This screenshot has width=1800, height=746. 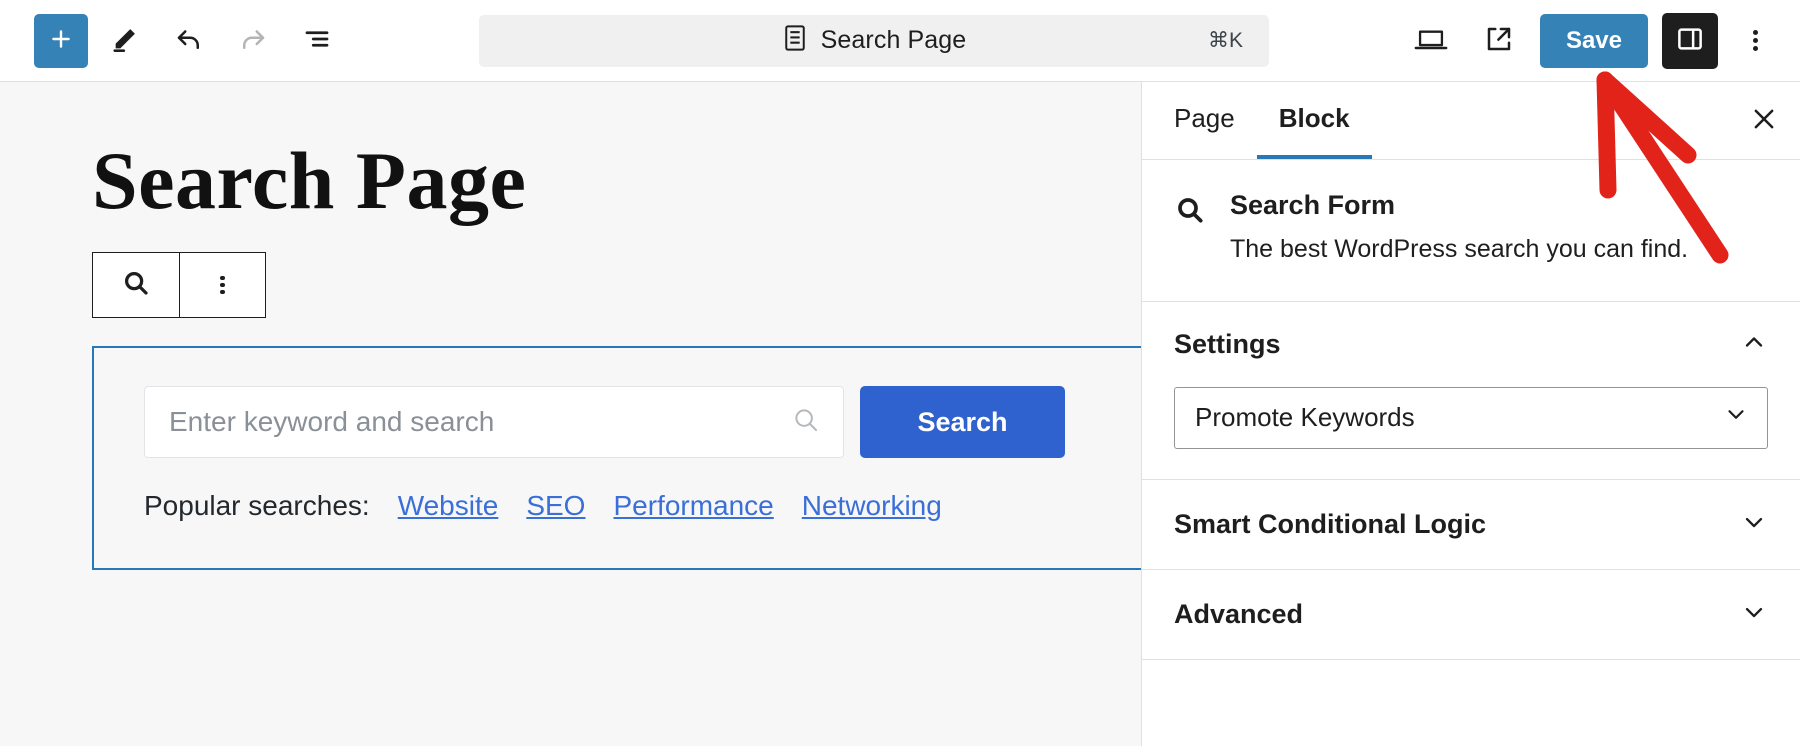 I want to click on block-type-search-button, so click(x=136, y=285).